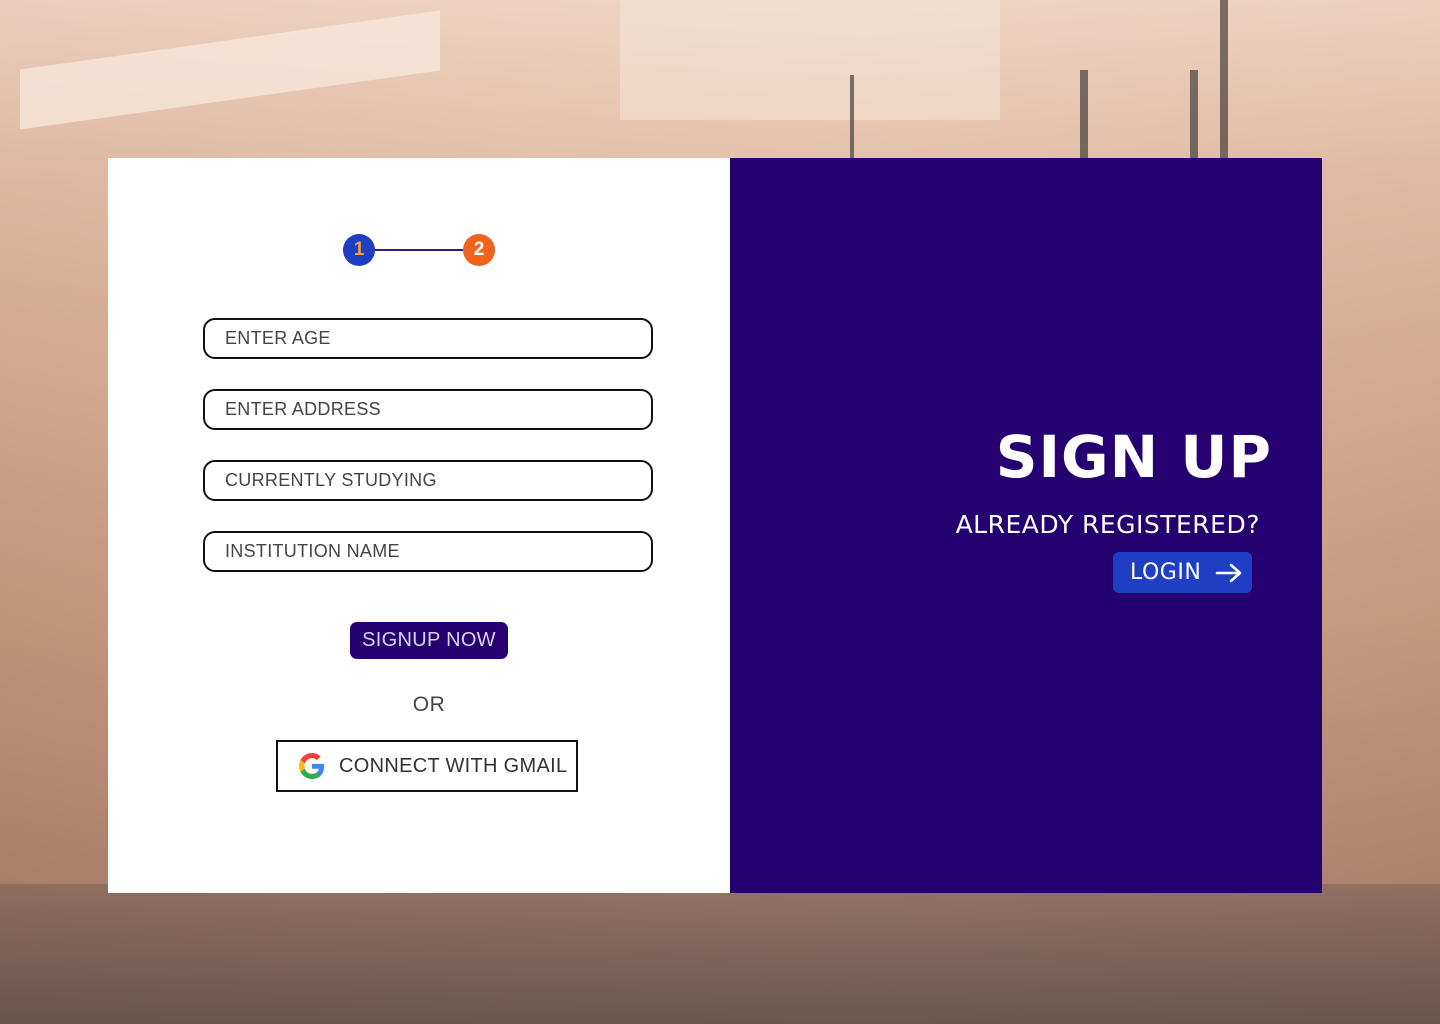 The height and width of the screenshot is (1024, 1440). What do you see at coordinates (230, 70) in the screenshot?
I see `ceiling-beam` at bounding box center [230, 70].